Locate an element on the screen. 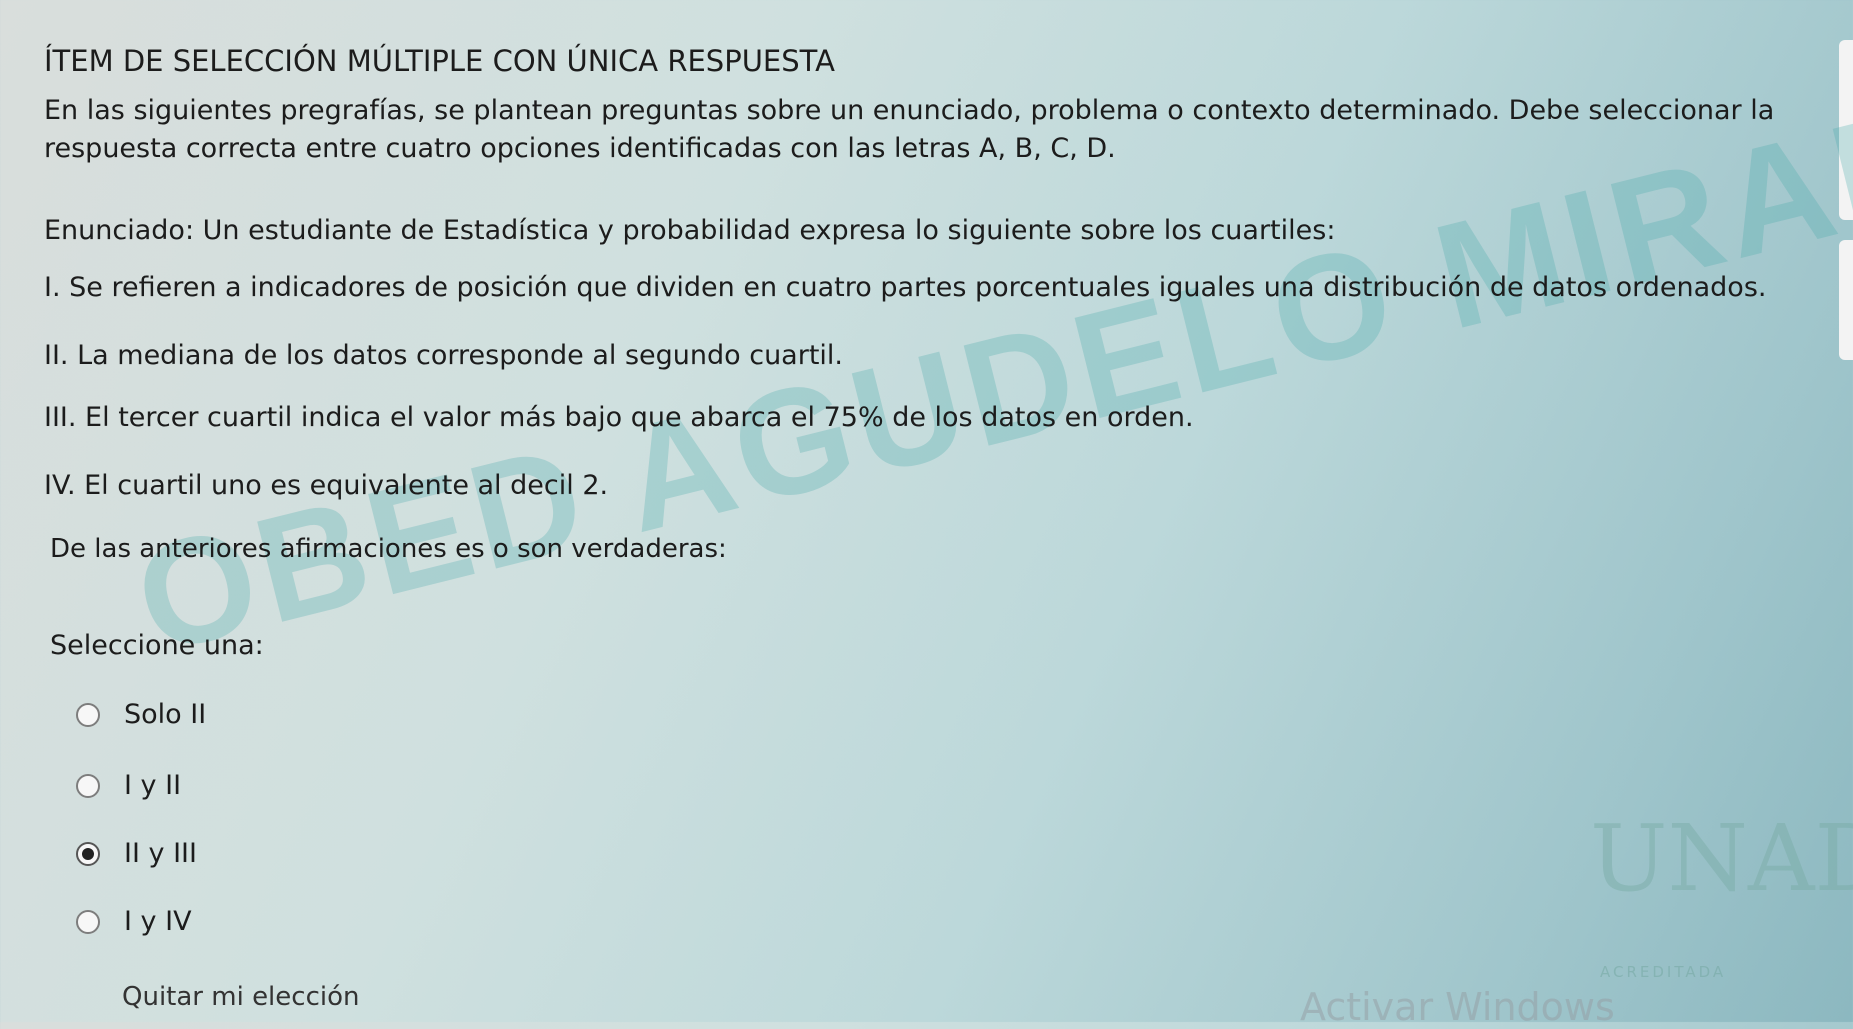 The width and height of the screenshot is (1853, 1029). scroll-edge-lower is located at coordinates (1846, 300).